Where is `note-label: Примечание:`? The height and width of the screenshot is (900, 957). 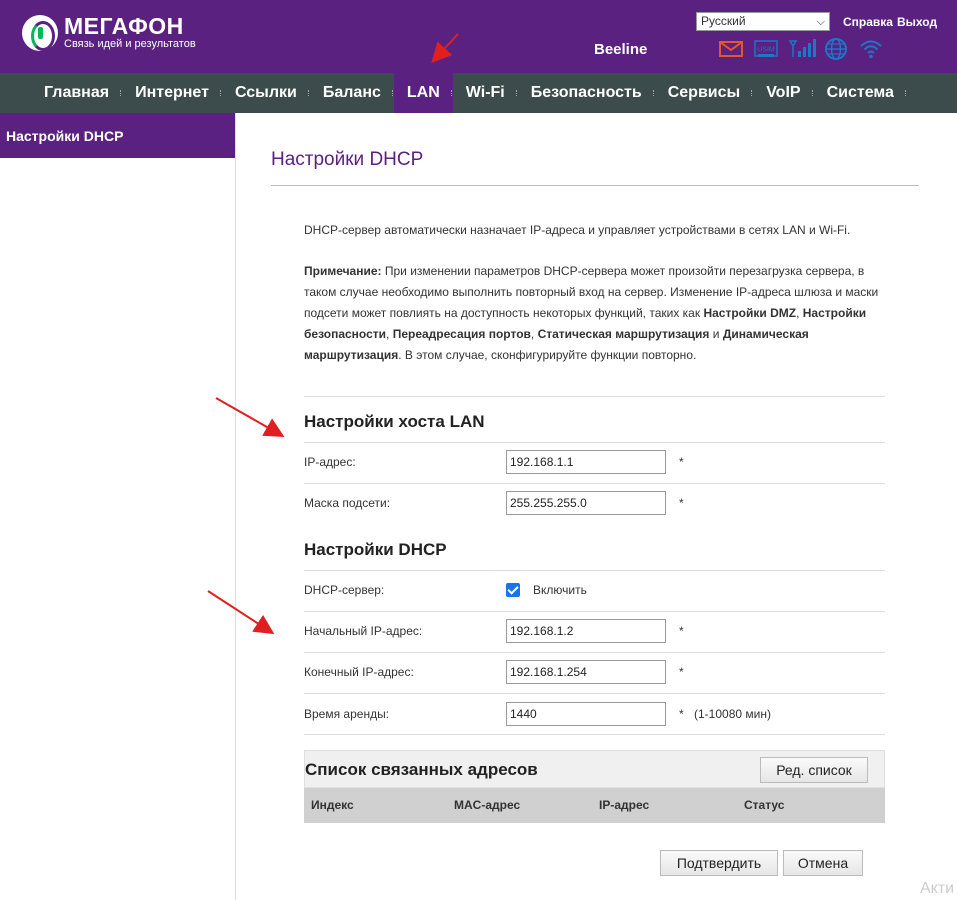 note-label: Примечание: is located at coordinates (343, 271).